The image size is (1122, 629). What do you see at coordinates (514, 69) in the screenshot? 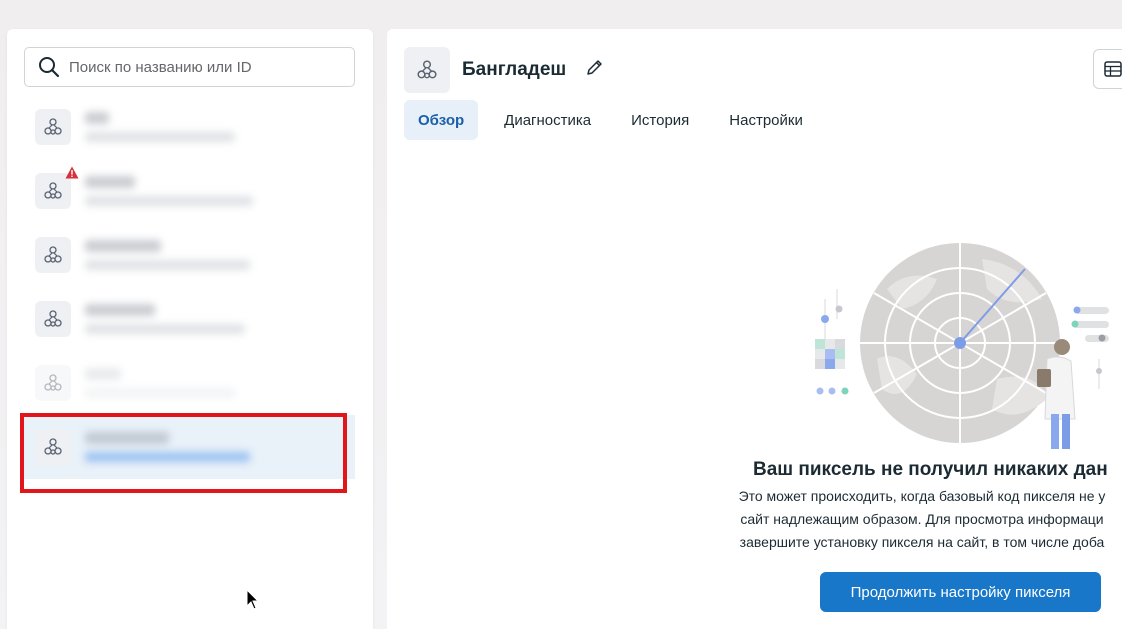
I see `page-title: Бангладеш` at bounding box center [514, 69].